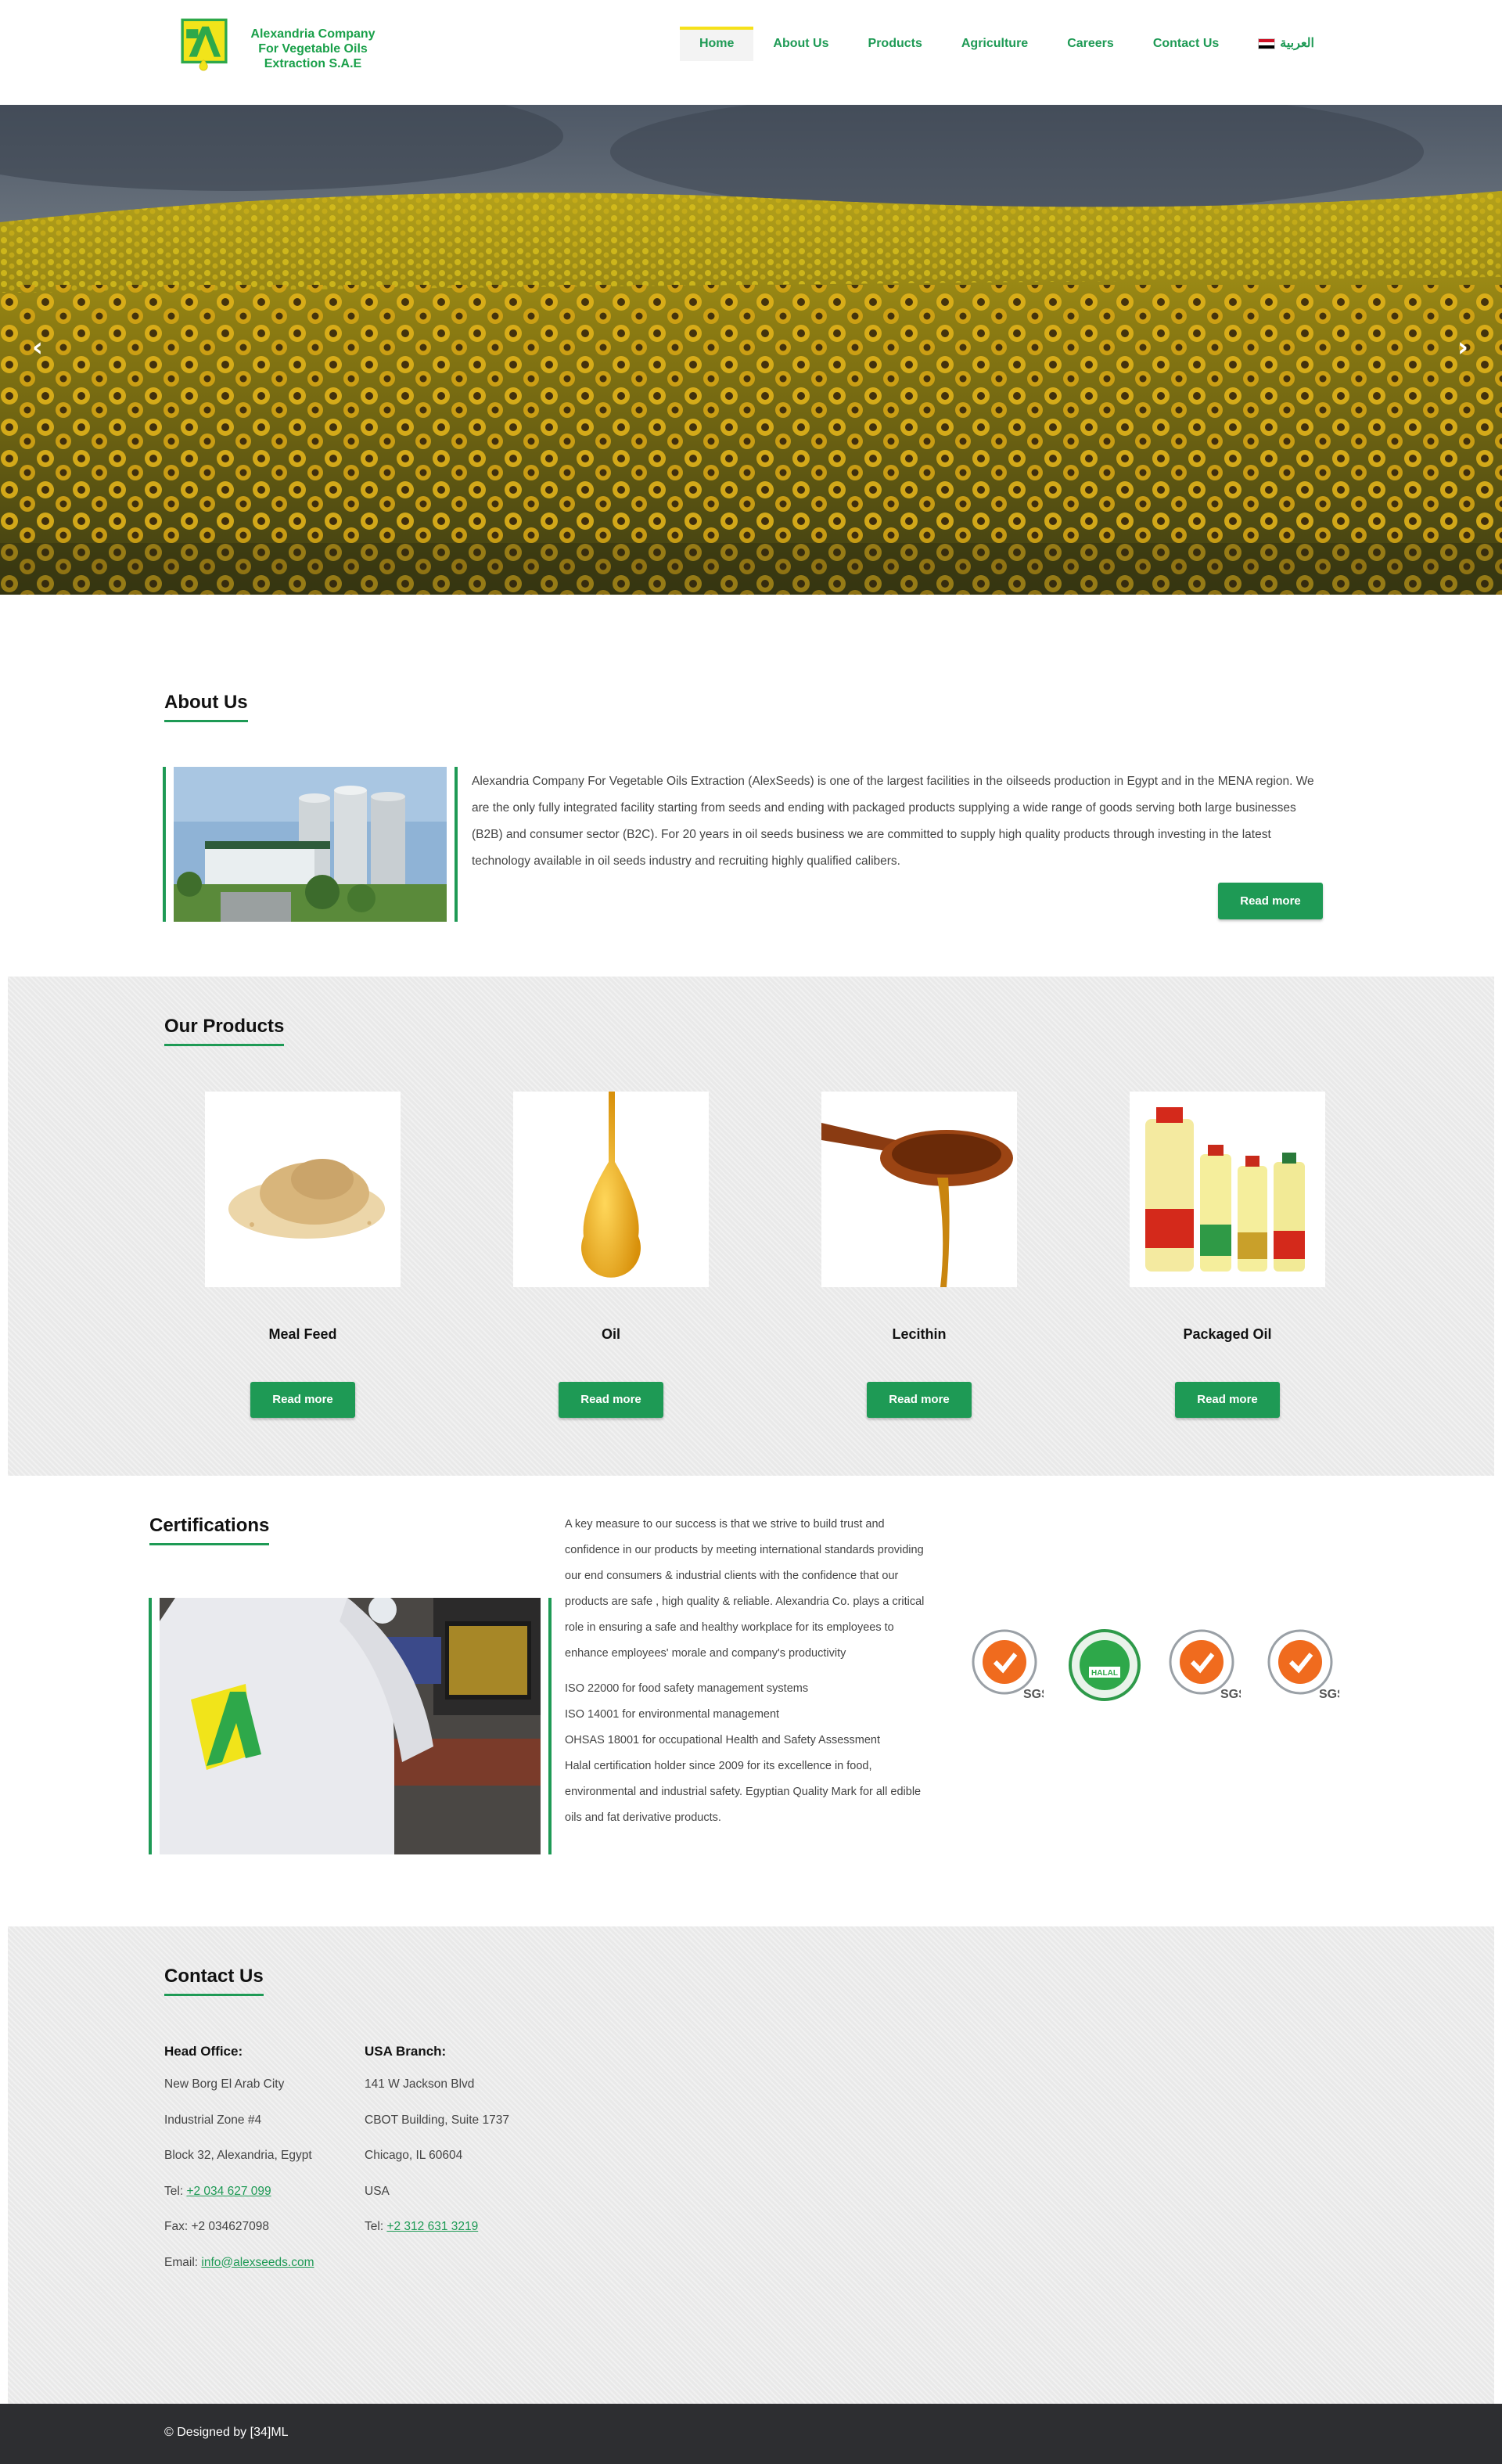 This screenshot has width=1502, height=2464. I want to click on about-section-title: About Us, so click(206, 707).